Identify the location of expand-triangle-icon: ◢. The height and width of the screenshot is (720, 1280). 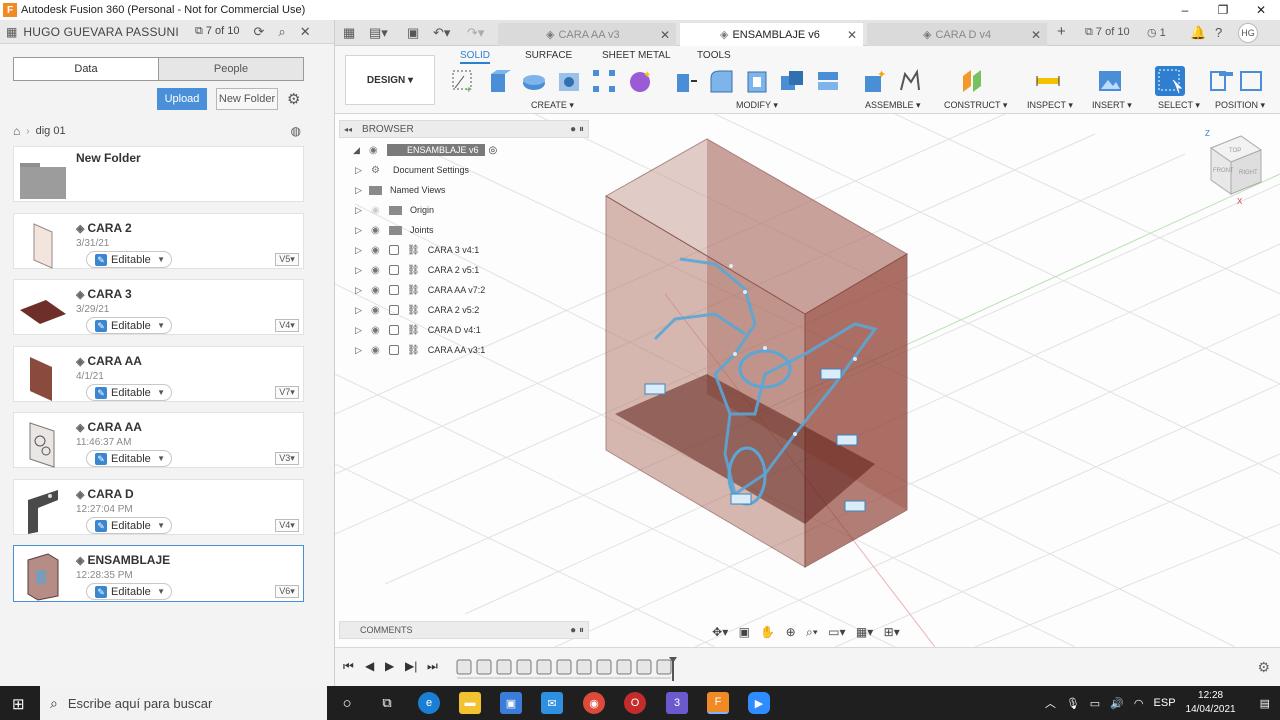
(358, 150).